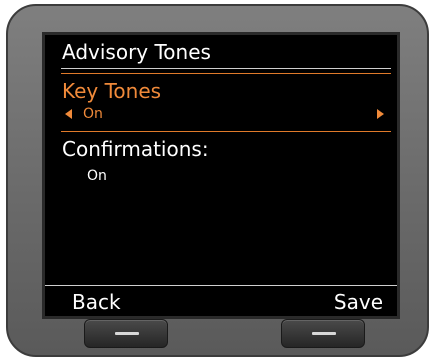 This screenshot has height=361, width=437. I want to click on triangle-right-icon, so click(380, 114).